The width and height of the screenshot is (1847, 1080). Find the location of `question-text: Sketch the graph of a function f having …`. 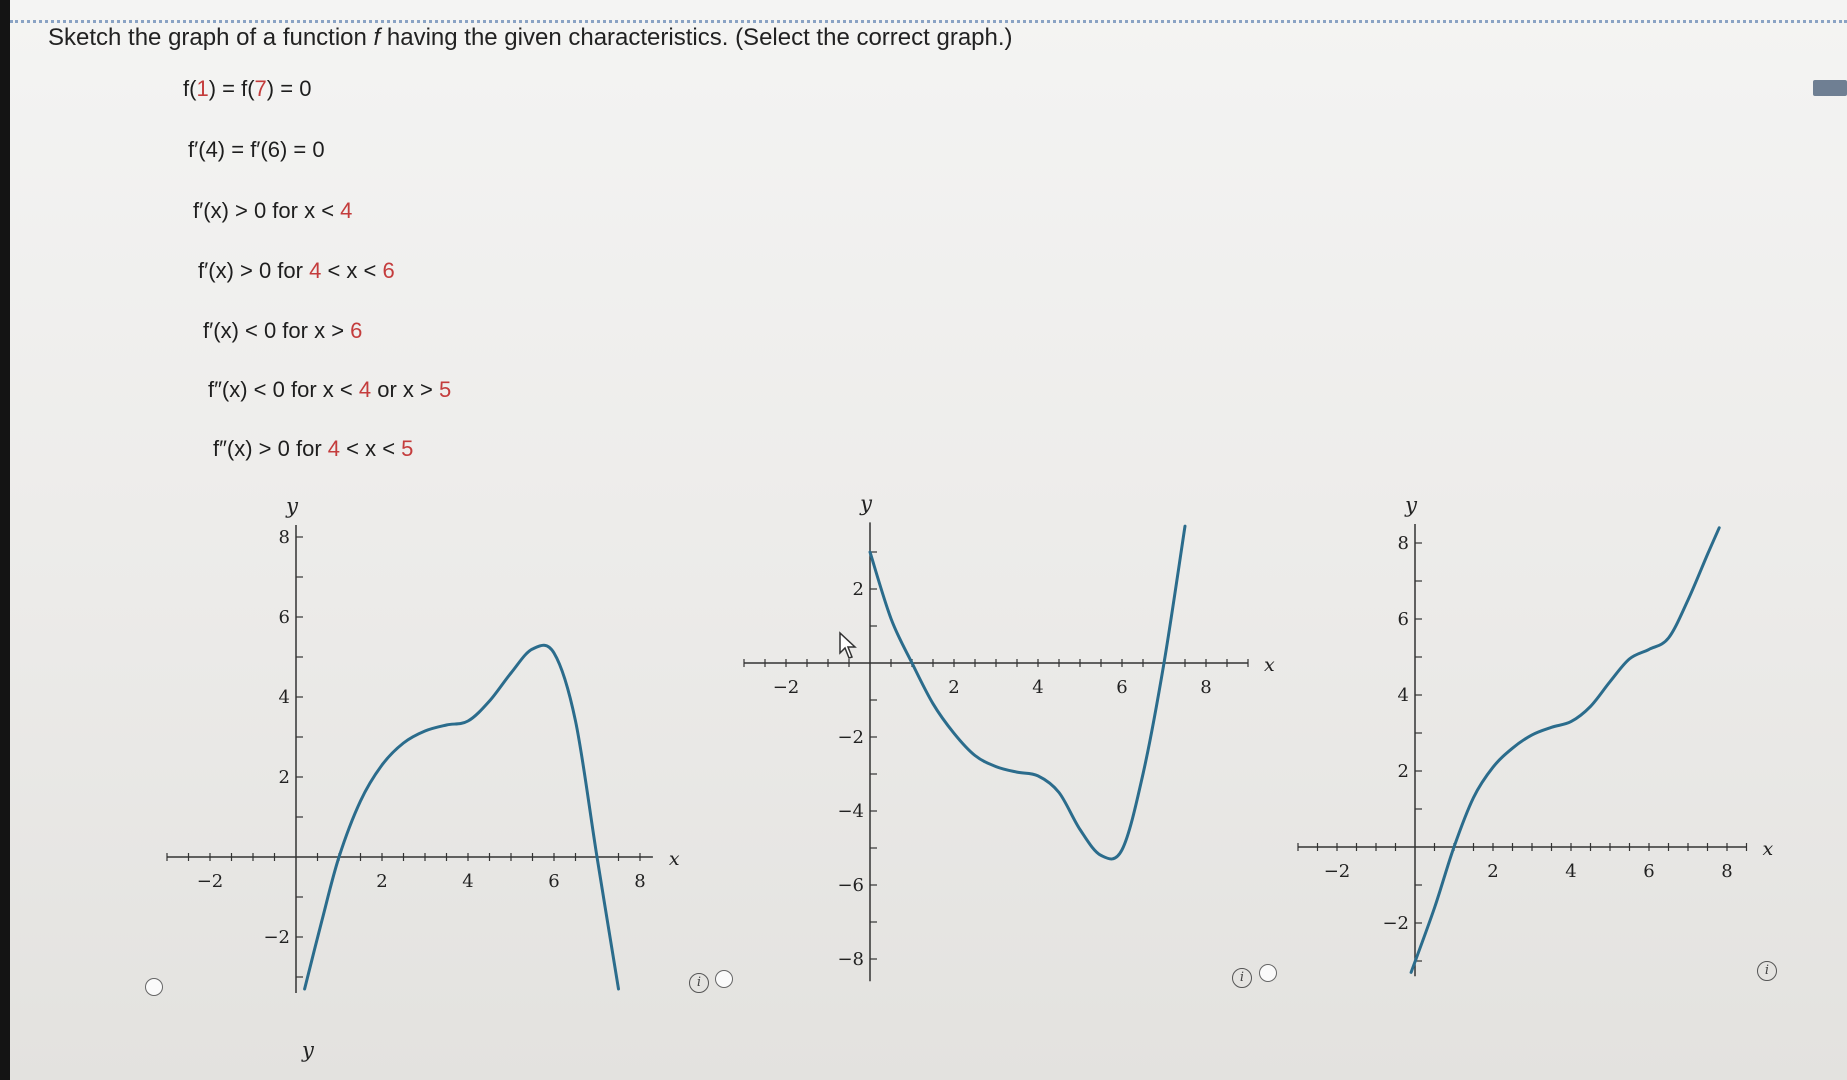

question-text: Sketch the graph of a function f having … is located at coordinates (530, 38).